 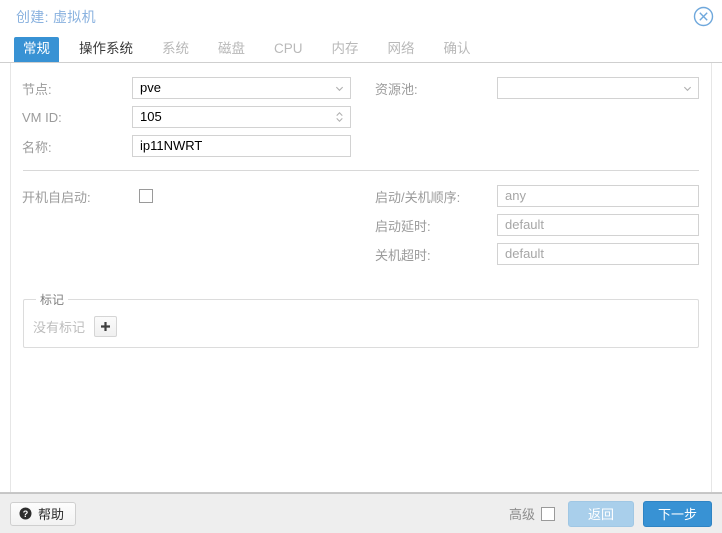 What do you see at coordinates (403, 226) in the screenshot?
I see `startup-delay-label: 启动延时:` at bounding box center [403, 226].